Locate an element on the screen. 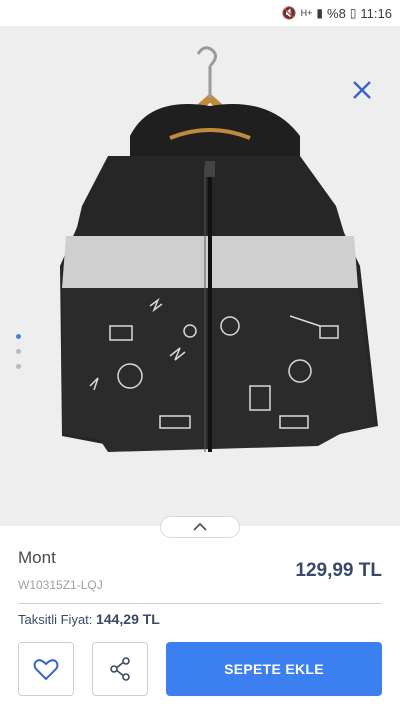 This screenshot has height=711, width=400. share-icon is located at coordinates (120, 669).